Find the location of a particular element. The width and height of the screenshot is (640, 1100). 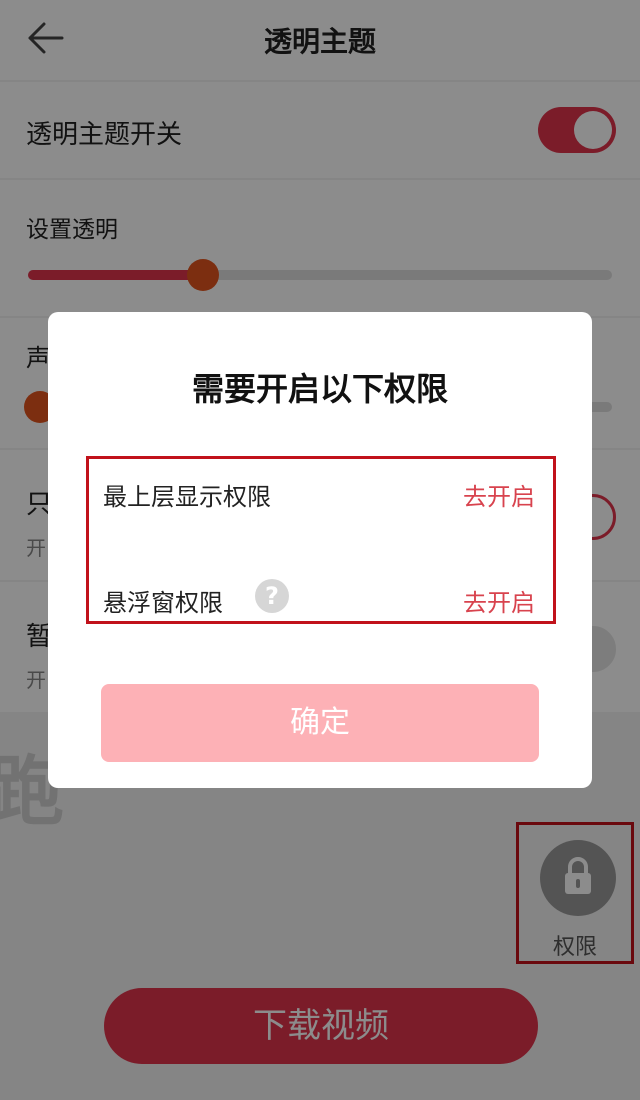

floating-window-permission-label: 悬浮窗权限 is located at coordinates (163, 603).